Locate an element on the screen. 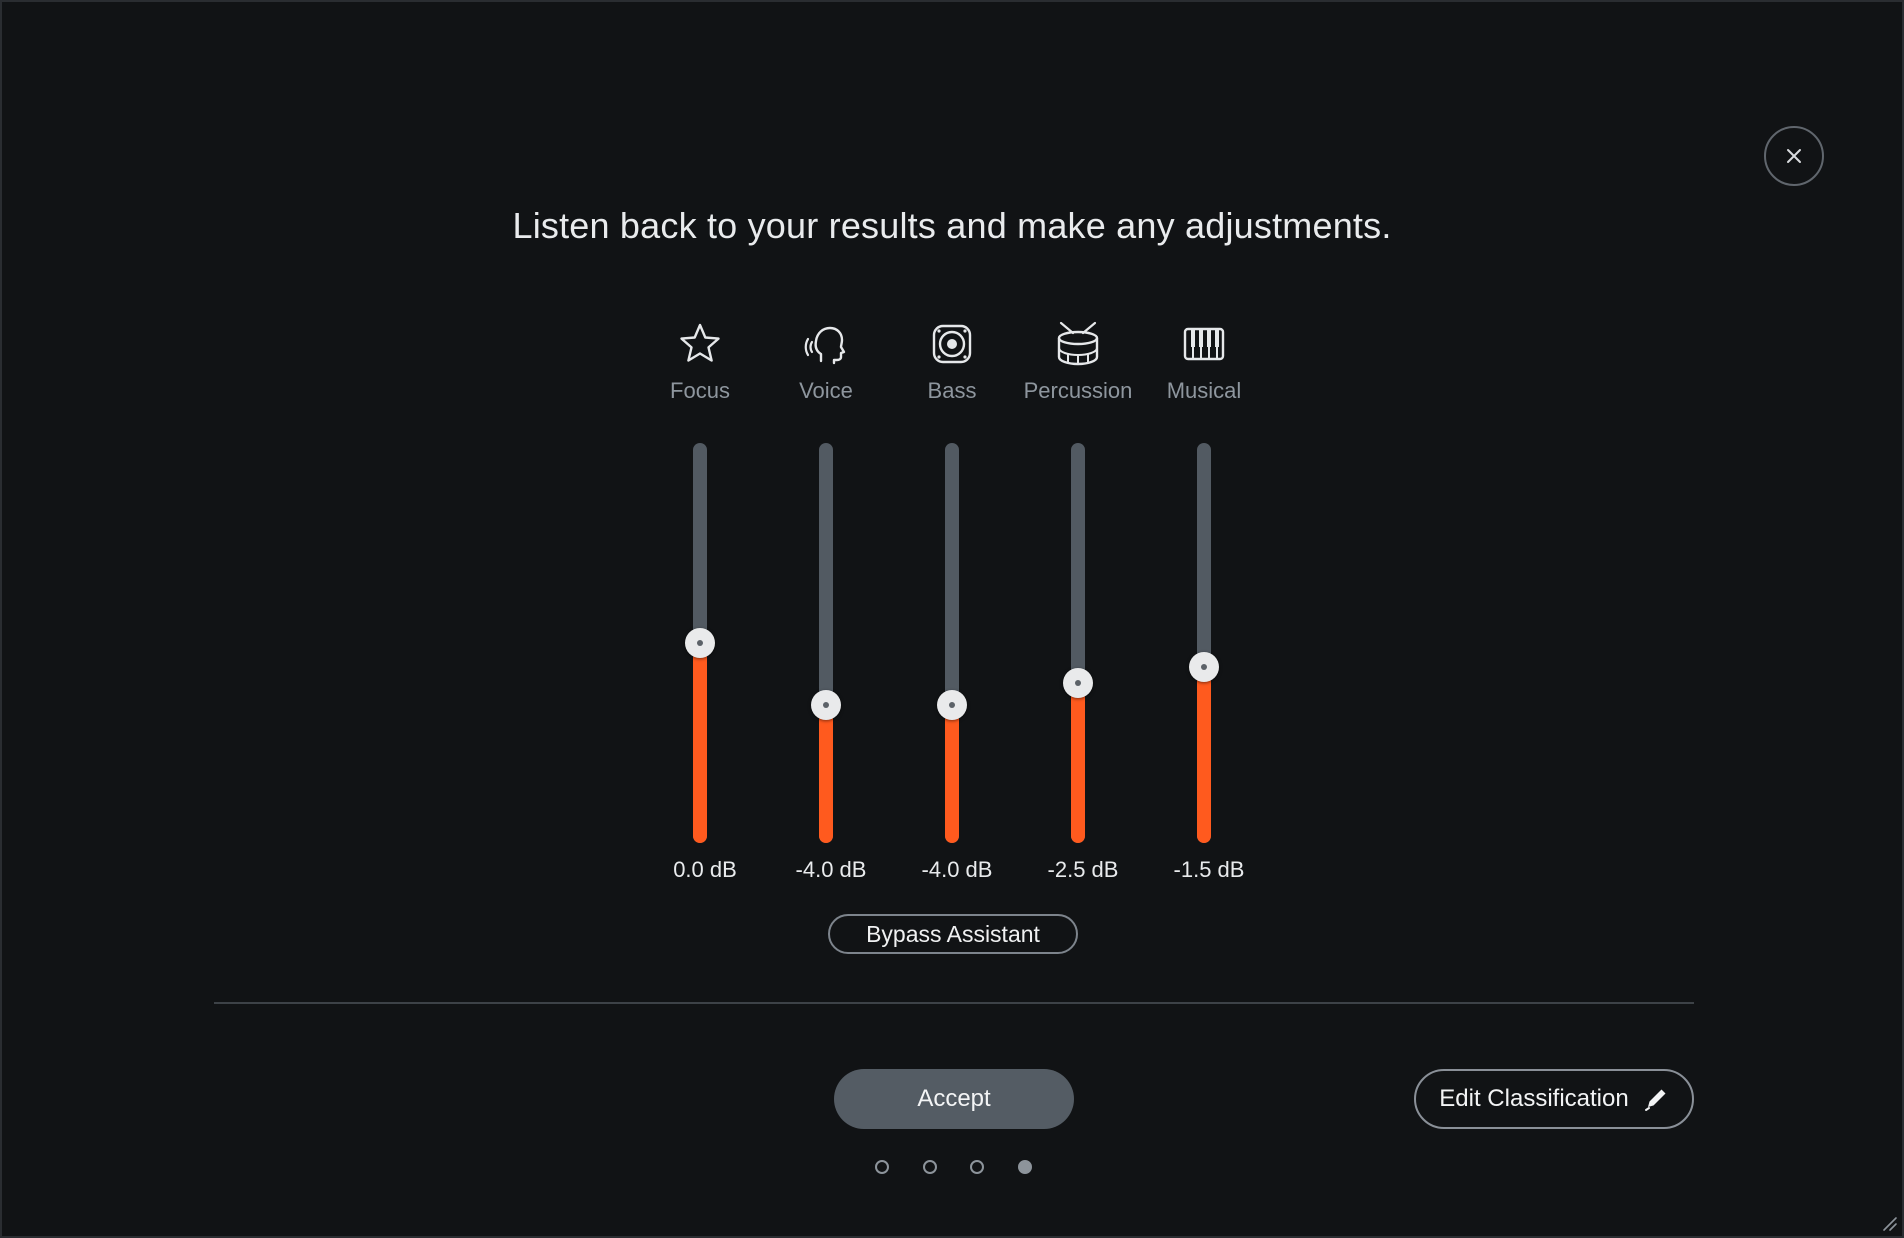  voice-icon is located at coordinates (826, 344).